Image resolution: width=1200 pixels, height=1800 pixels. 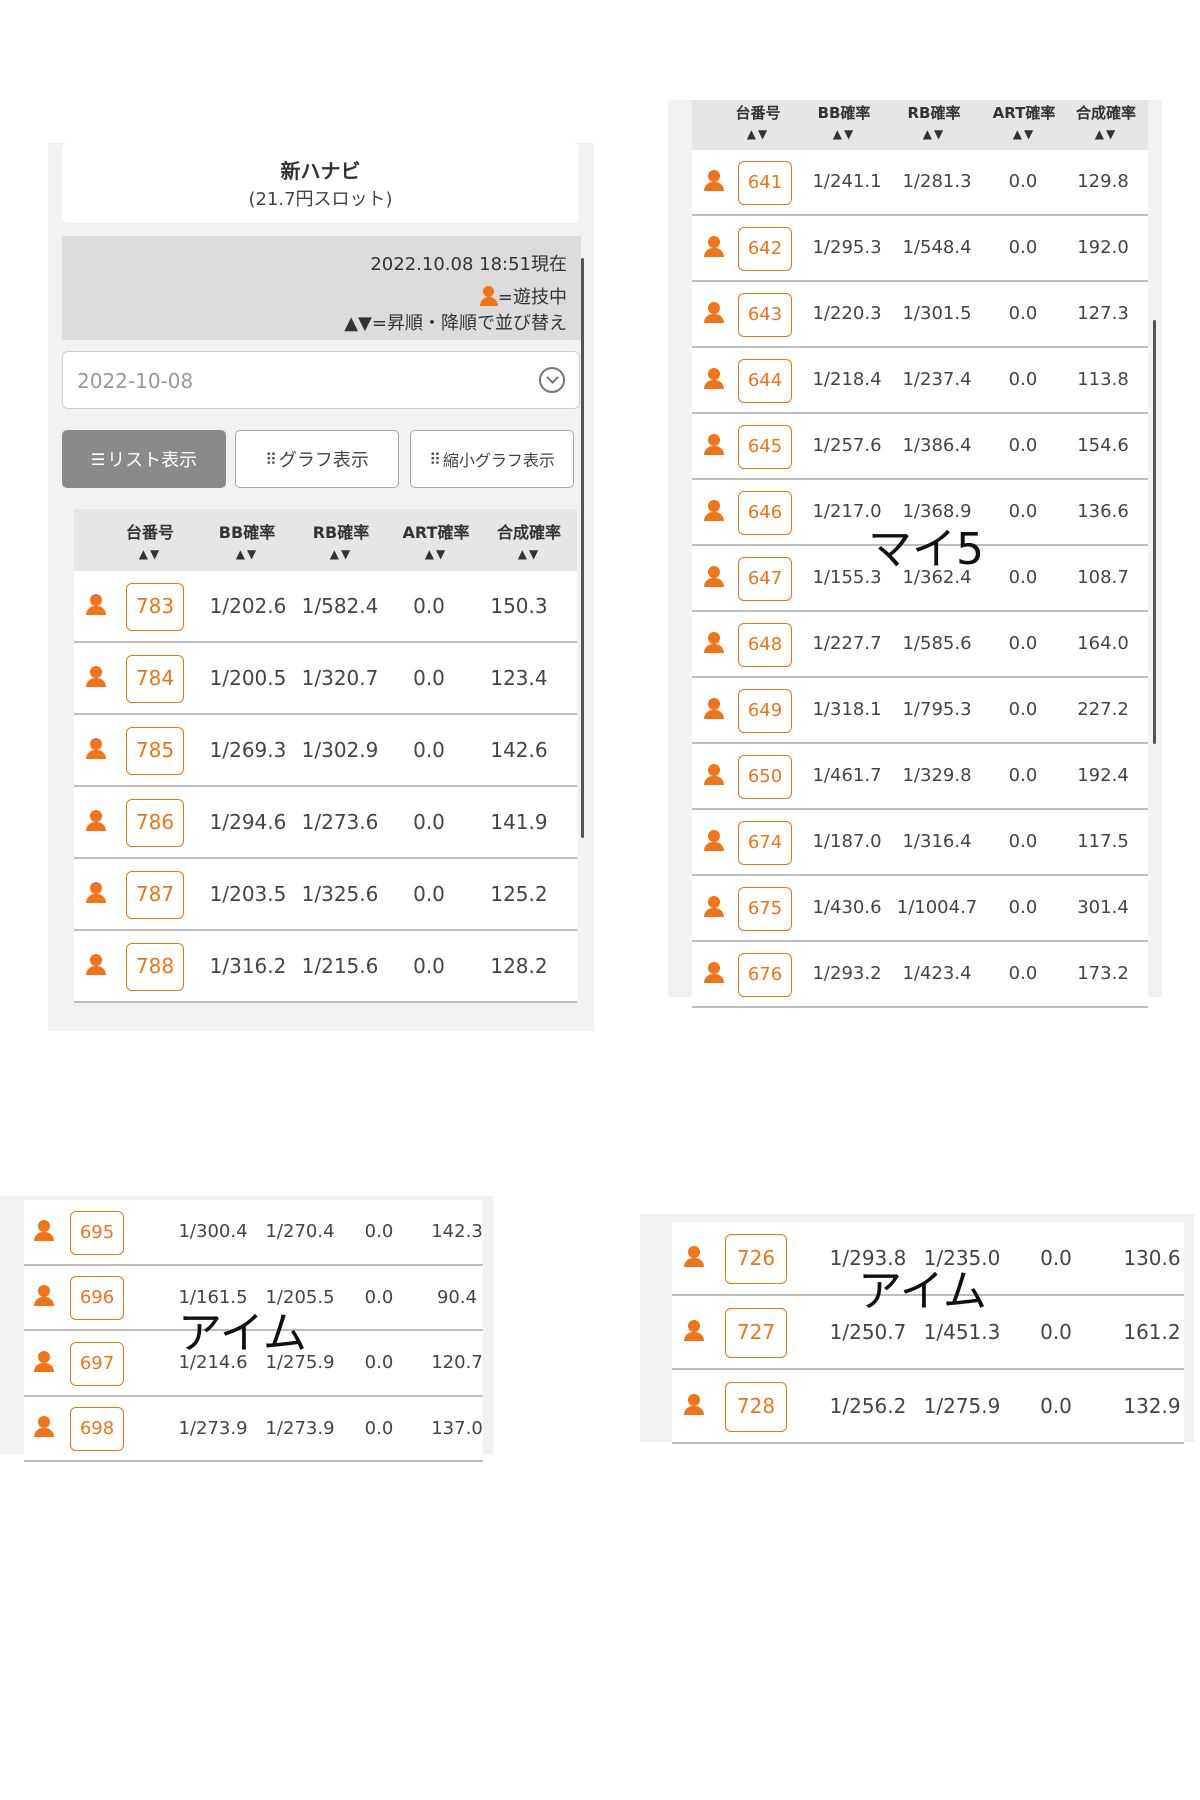 What do you see at coordinates (97, 1232) in the screenshot?
I see `machine-number-button: 695` at bounding box center [97, 1232].